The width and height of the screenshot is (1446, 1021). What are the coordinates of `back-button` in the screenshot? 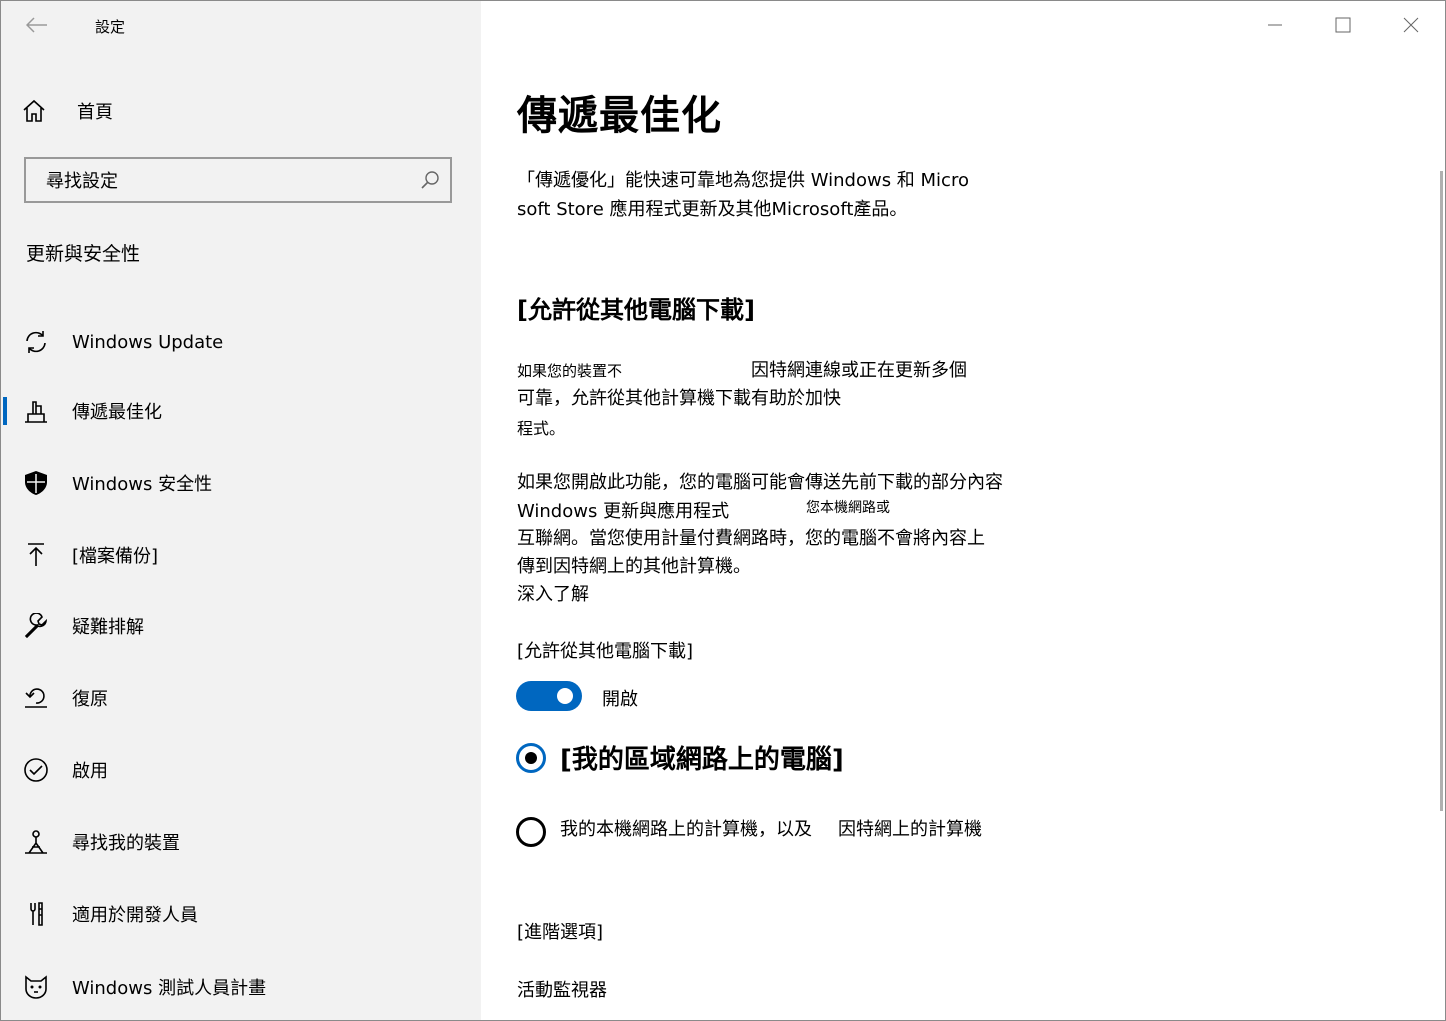 It's located at (37, 25).